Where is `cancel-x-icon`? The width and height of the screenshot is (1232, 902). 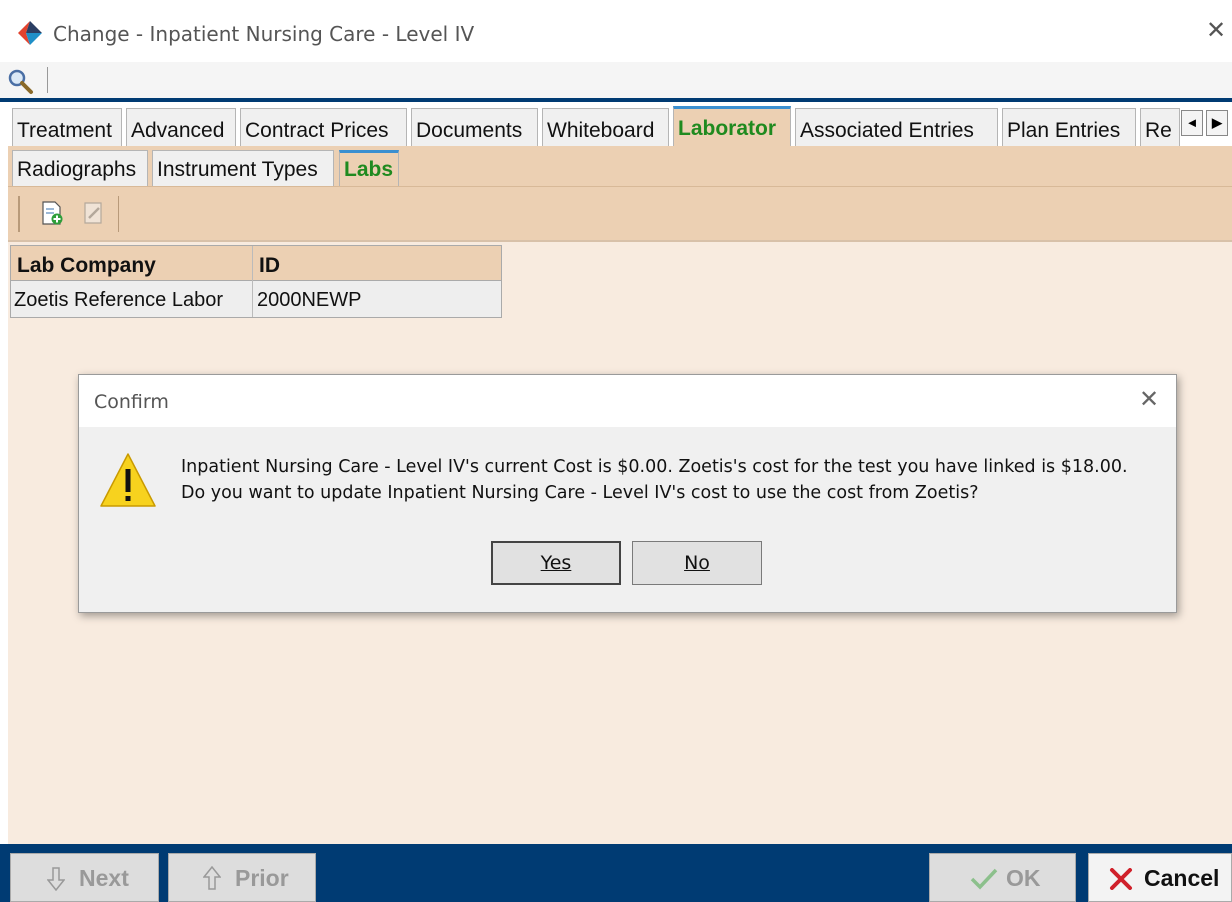
cancel-x-icon is located at coordinates (1121, 879).